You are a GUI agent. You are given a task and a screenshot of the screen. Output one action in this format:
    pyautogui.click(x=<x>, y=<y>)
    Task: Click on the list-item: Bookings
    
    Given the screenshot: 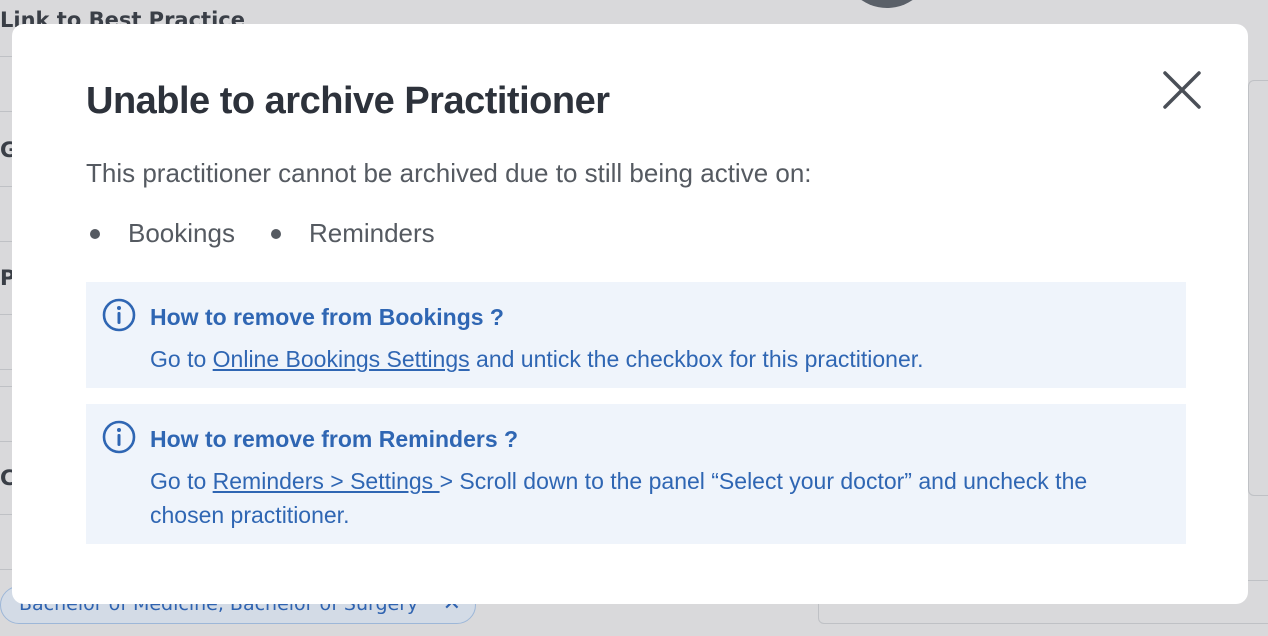 What is the action you would take?
    pyautogui.click(x=160, y=233)
    